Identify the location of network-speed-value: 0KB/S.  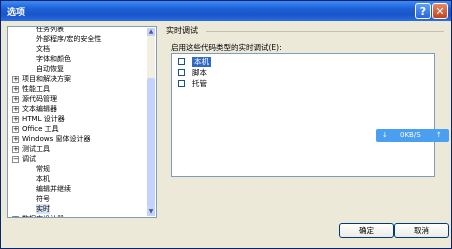
(410, 135).